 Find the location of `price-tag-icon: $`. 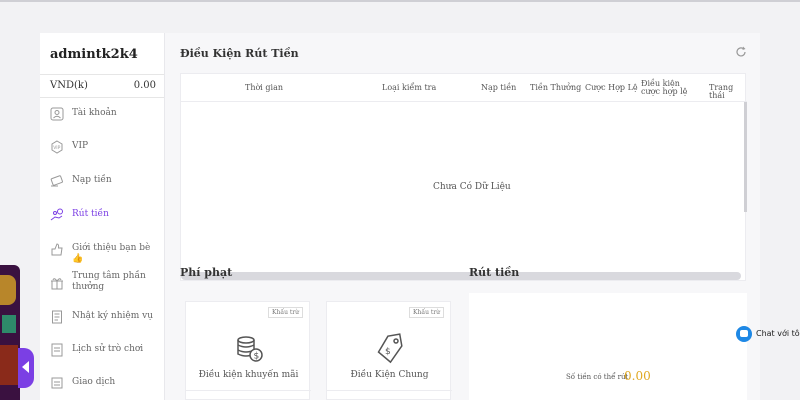

price-tag-icon: $ is located at coordinates (390, 348).